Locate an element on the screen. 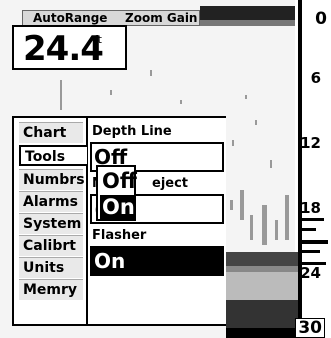 Image resolution: width=331 pixels, height=338 pixels. option-on: On is located at coordinates (117, 207).